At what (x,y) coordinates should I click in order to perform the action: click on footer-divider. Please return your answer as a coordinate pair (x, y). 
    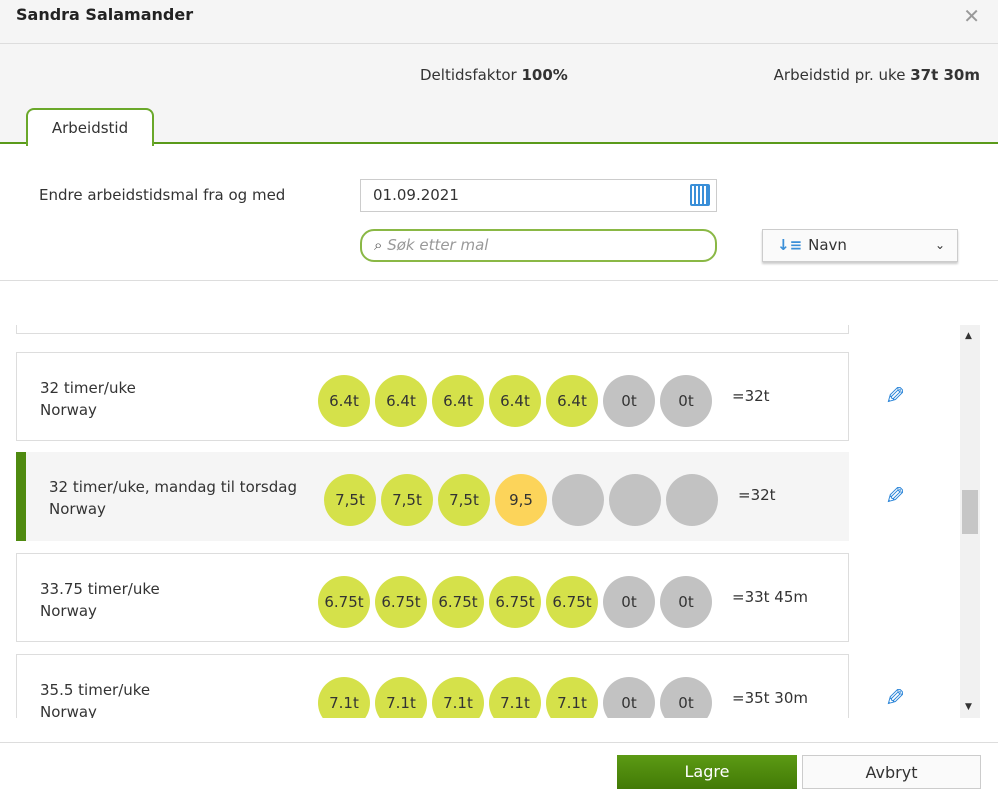
    Looking at the image, I should click on (499, 742).